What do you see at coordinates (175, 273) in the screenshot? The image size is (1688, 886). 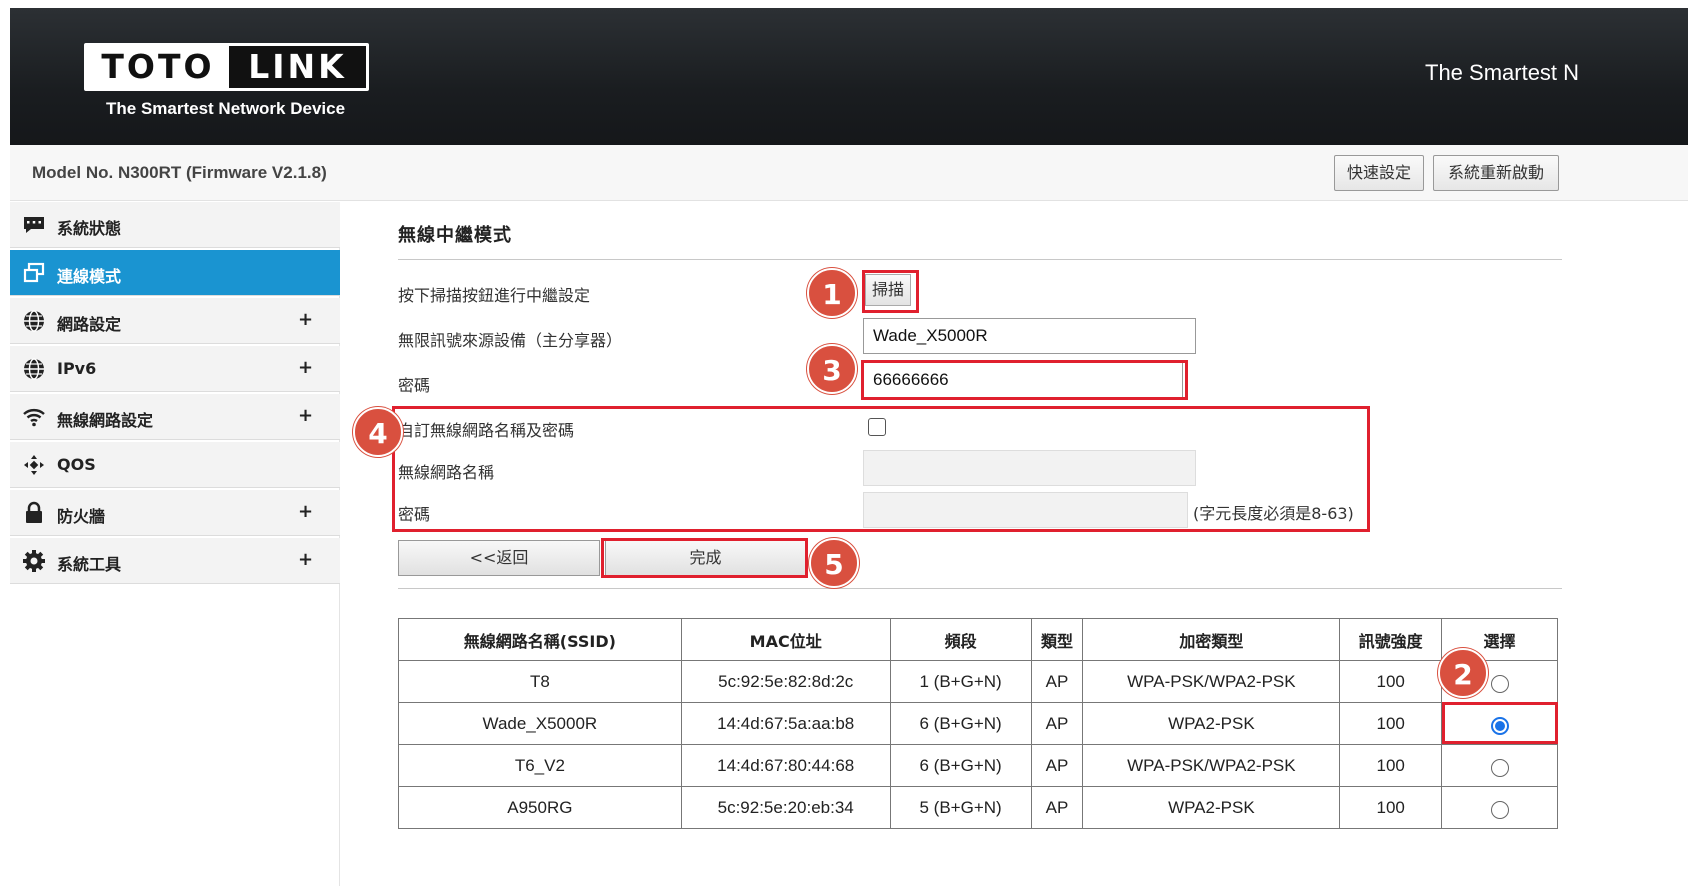 I see `sidebar-item-connection-mode: 連線模式` at bounding box center [175, 273].